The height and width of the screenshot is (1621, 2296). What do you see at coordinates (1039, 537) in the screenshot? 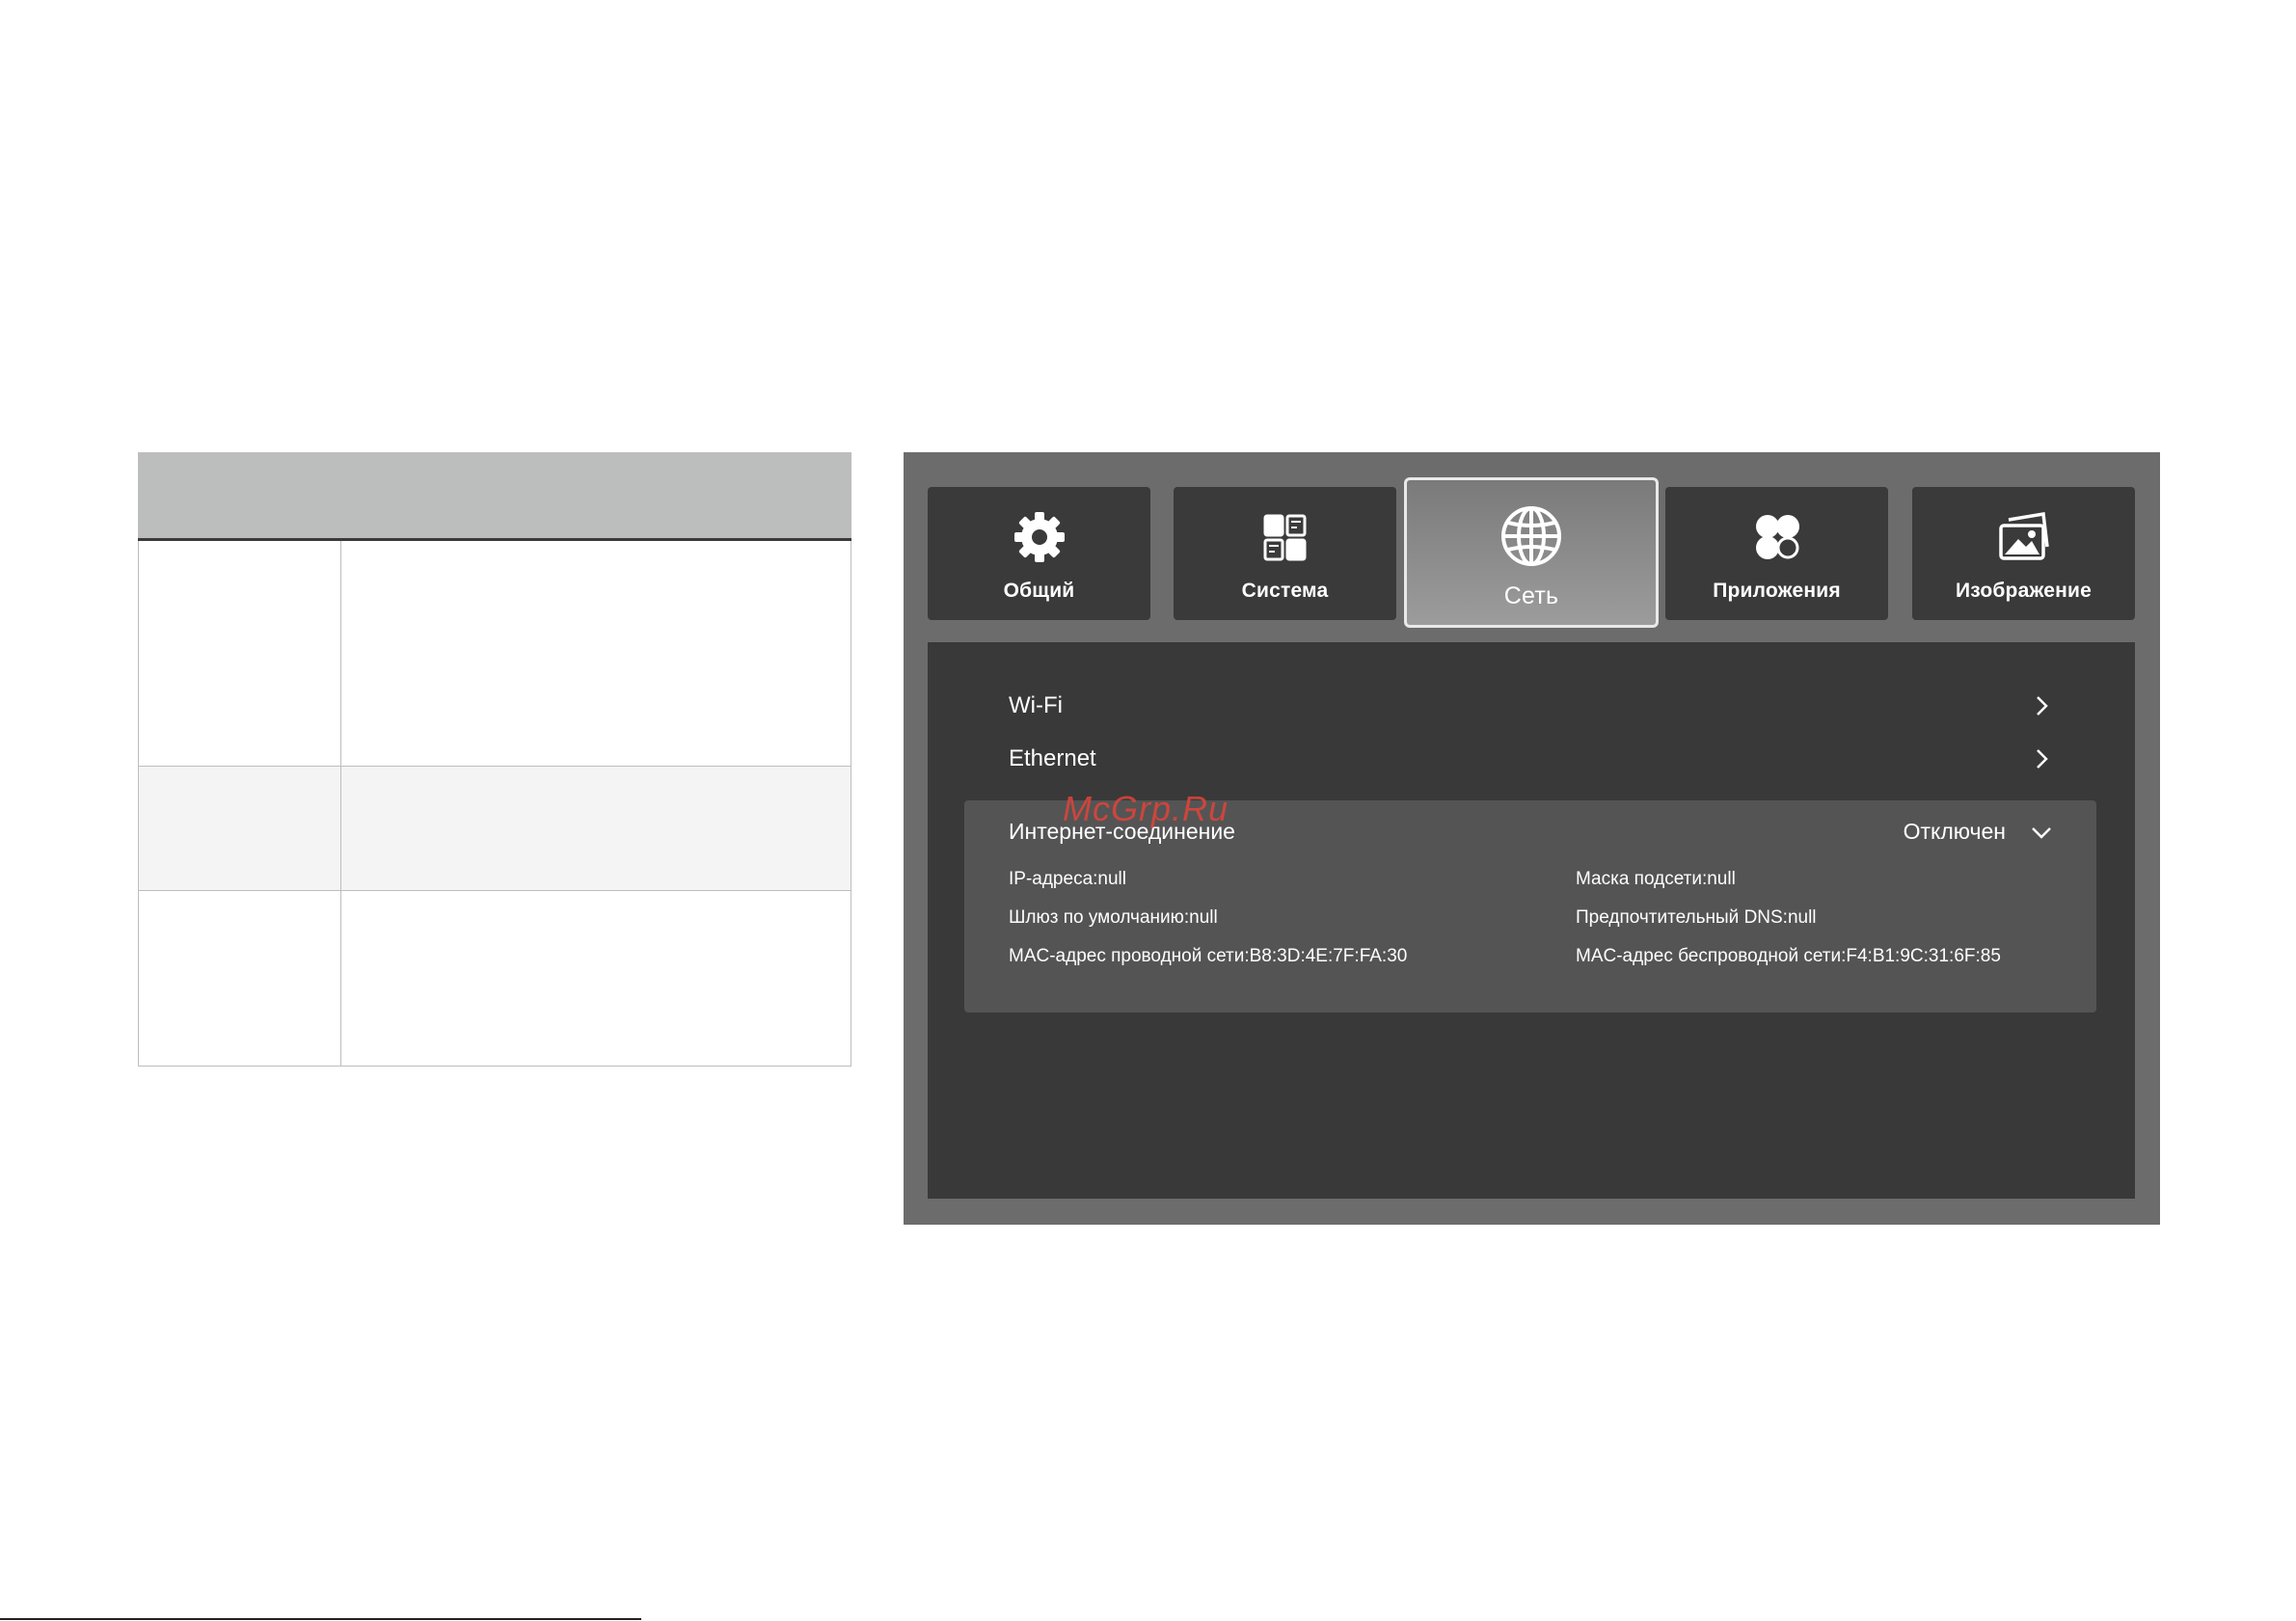
I see `gear-icon` at bounding box center [1039, 537].